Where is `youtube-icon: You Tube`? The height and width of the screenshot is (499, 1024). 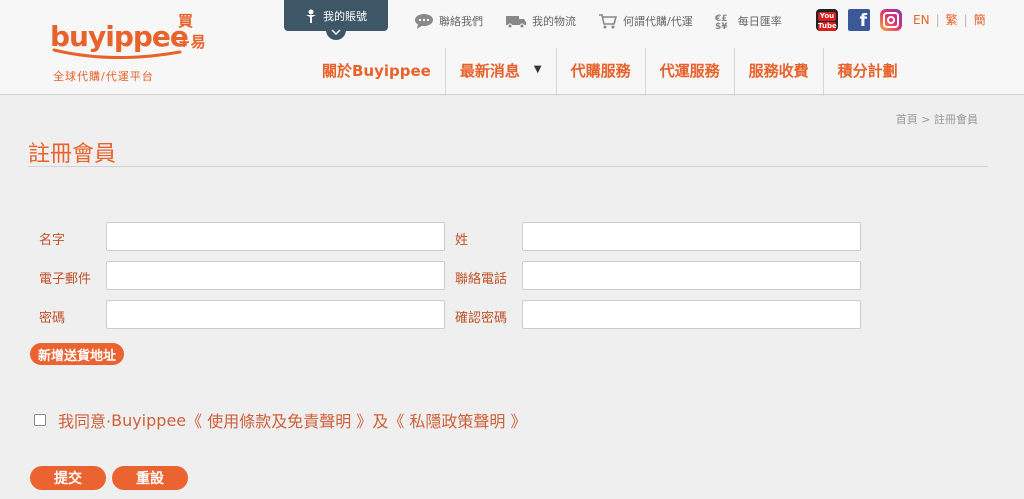
youtube-icon: You Tube is located at coordinates (827, 20).